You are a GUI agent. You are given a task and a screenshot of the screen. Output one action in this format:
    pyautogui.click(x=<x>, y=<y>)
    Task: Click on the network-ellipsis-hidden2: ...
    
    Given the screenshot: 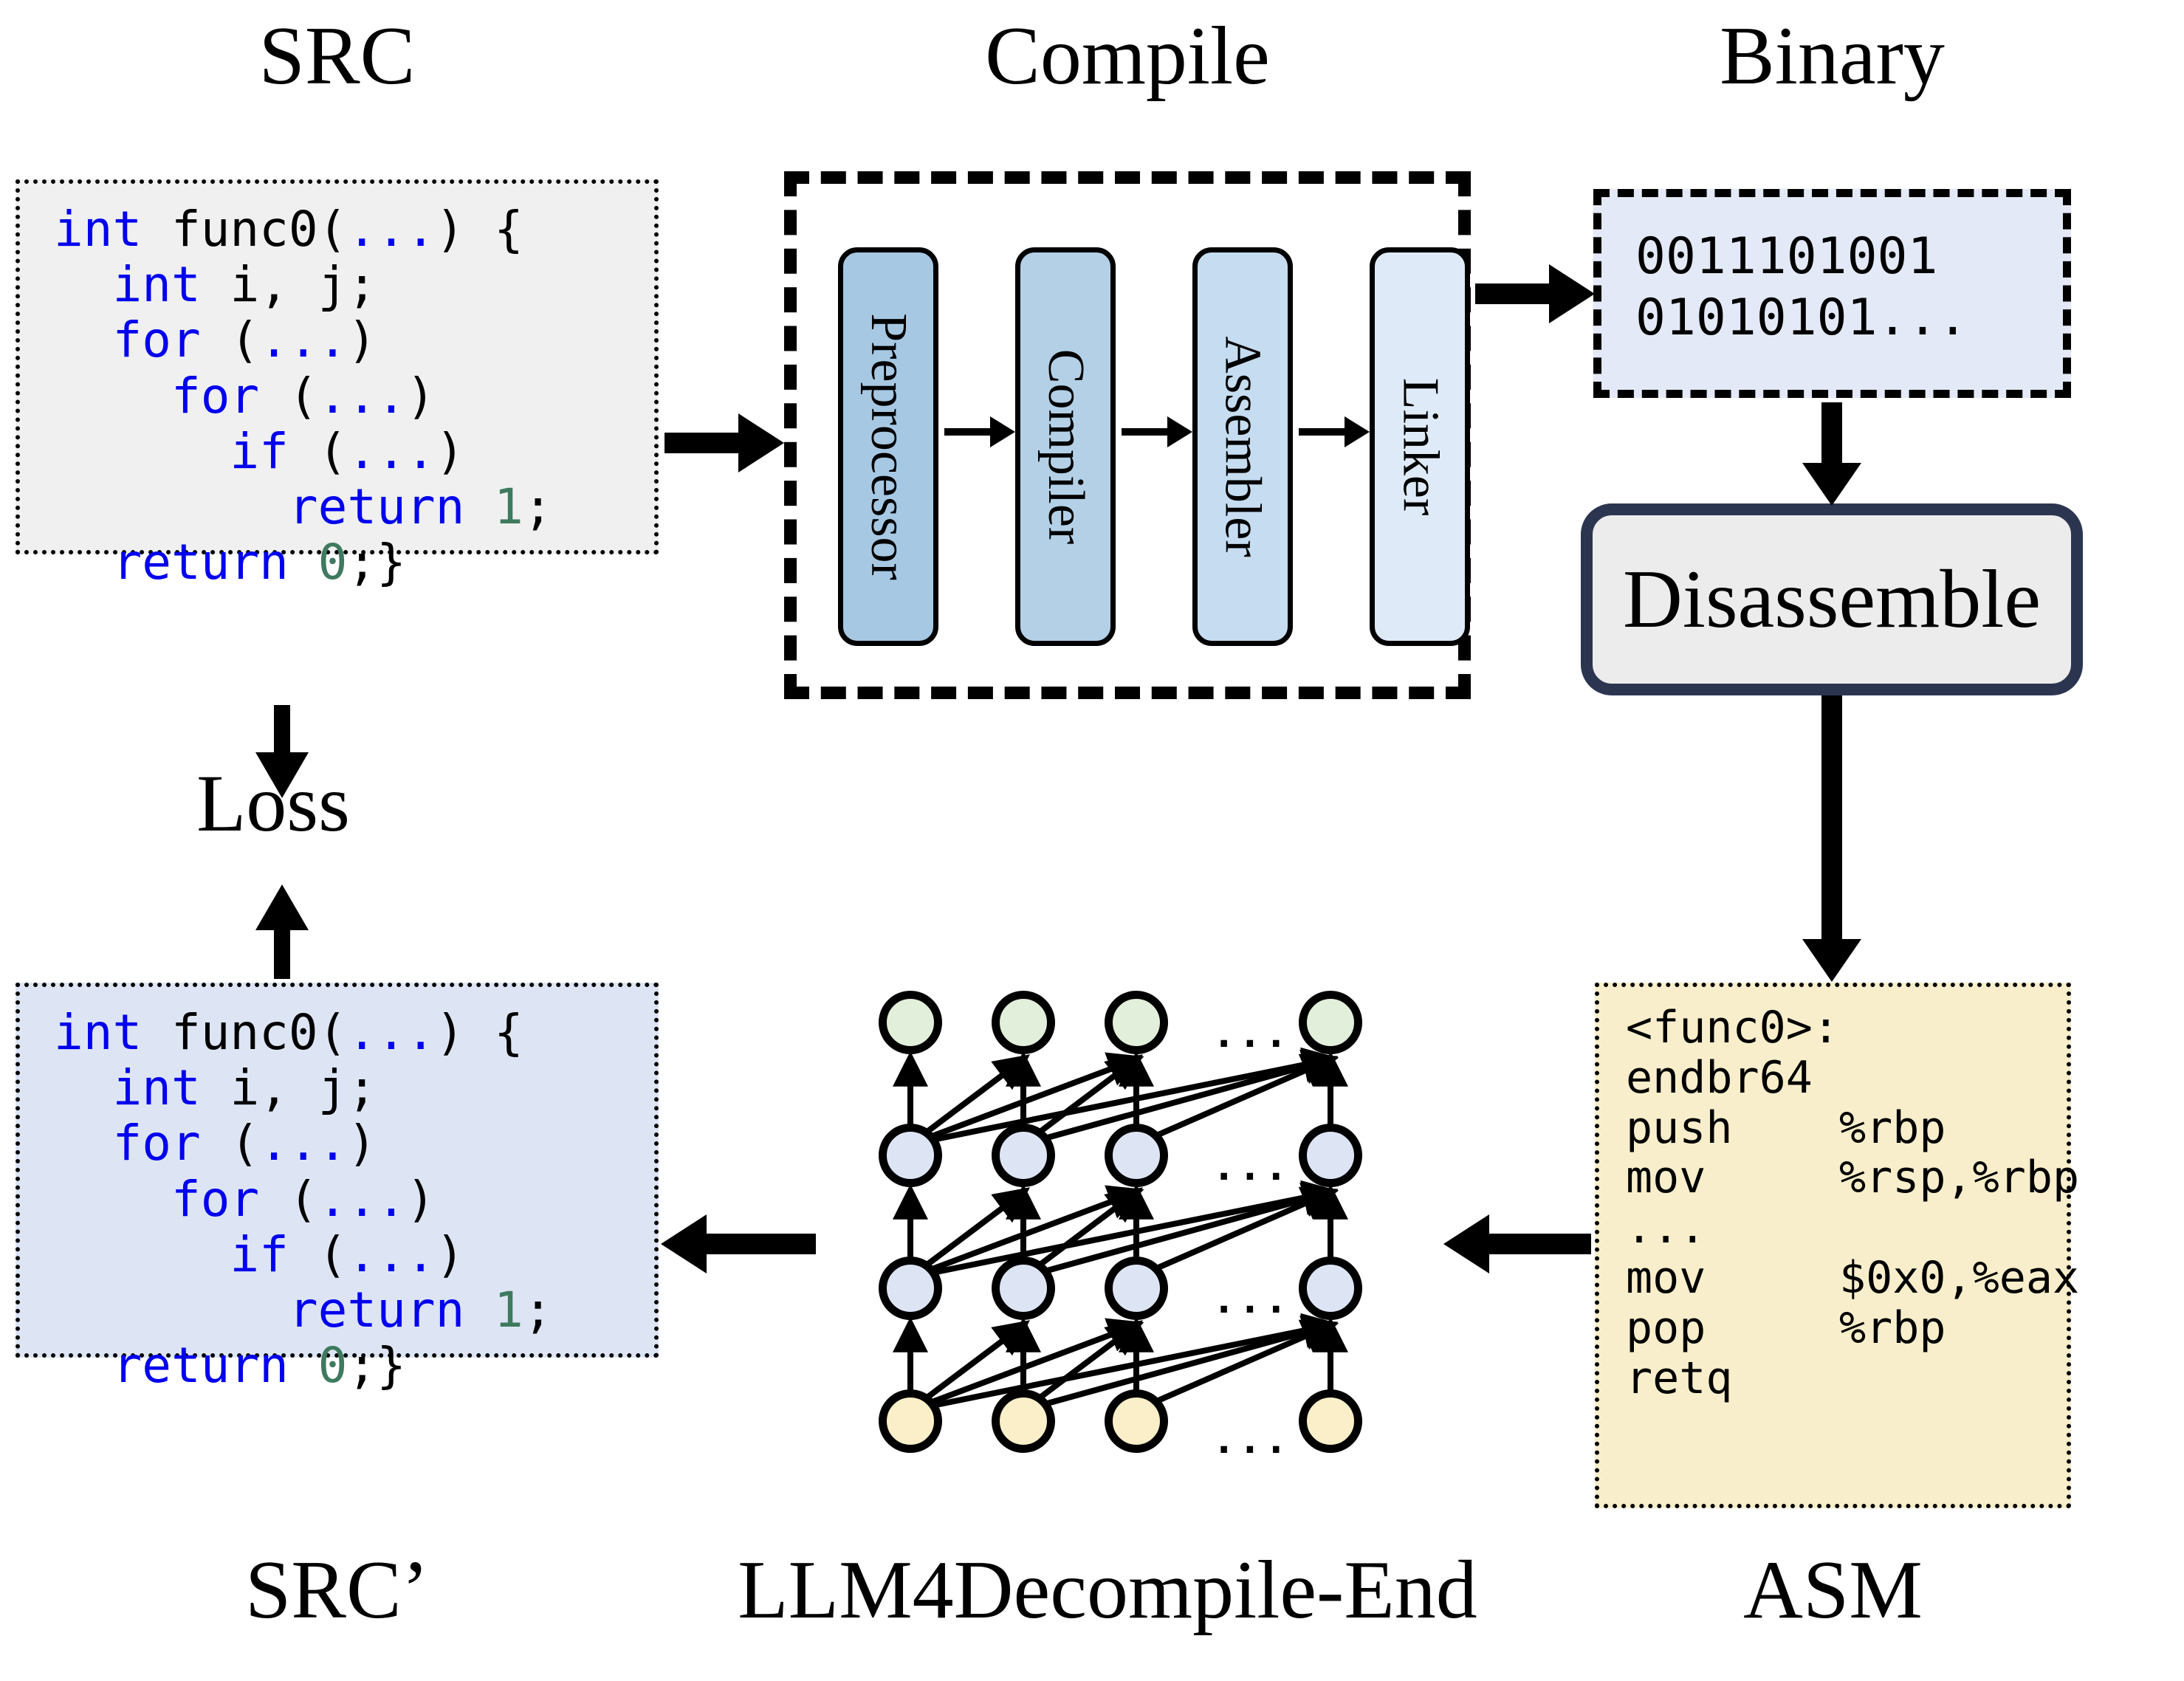 What is the action you would take?
    pyautogui.click(x=1252, y=1167)
    